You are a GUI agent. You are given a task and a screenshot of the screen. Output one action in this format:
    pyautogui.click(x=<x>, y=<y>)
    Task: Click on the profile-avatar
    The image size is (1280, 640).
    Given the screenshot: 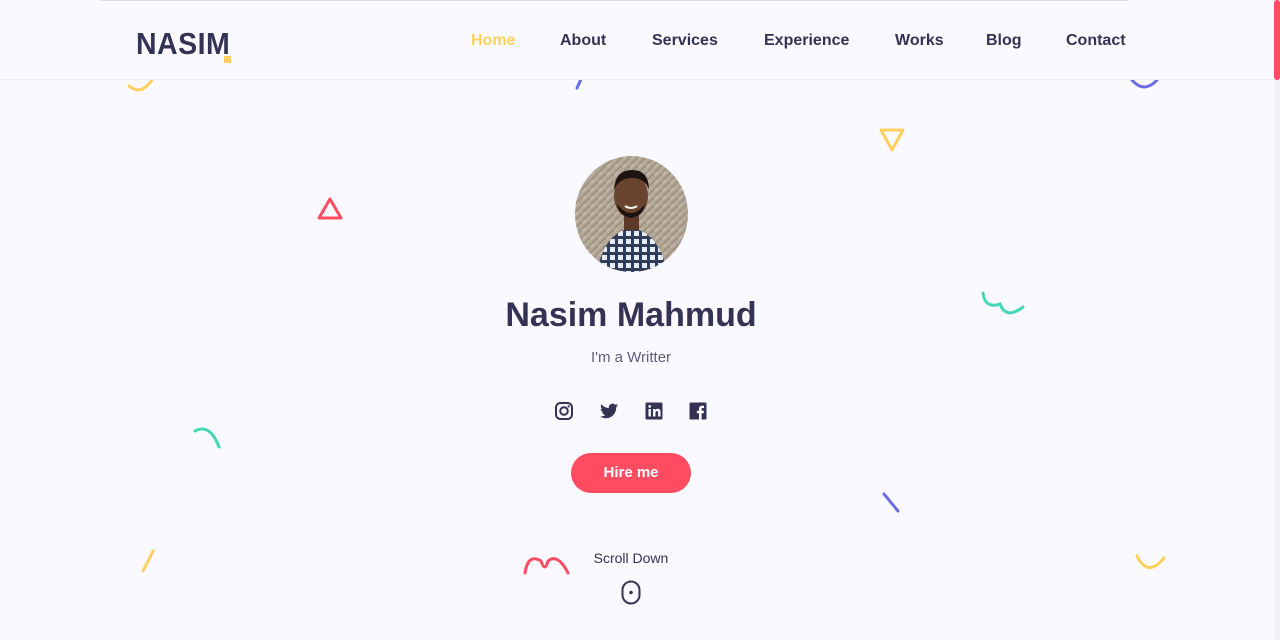 What is the action you would take?
    pyautogui.click(x=631, y=214)
    